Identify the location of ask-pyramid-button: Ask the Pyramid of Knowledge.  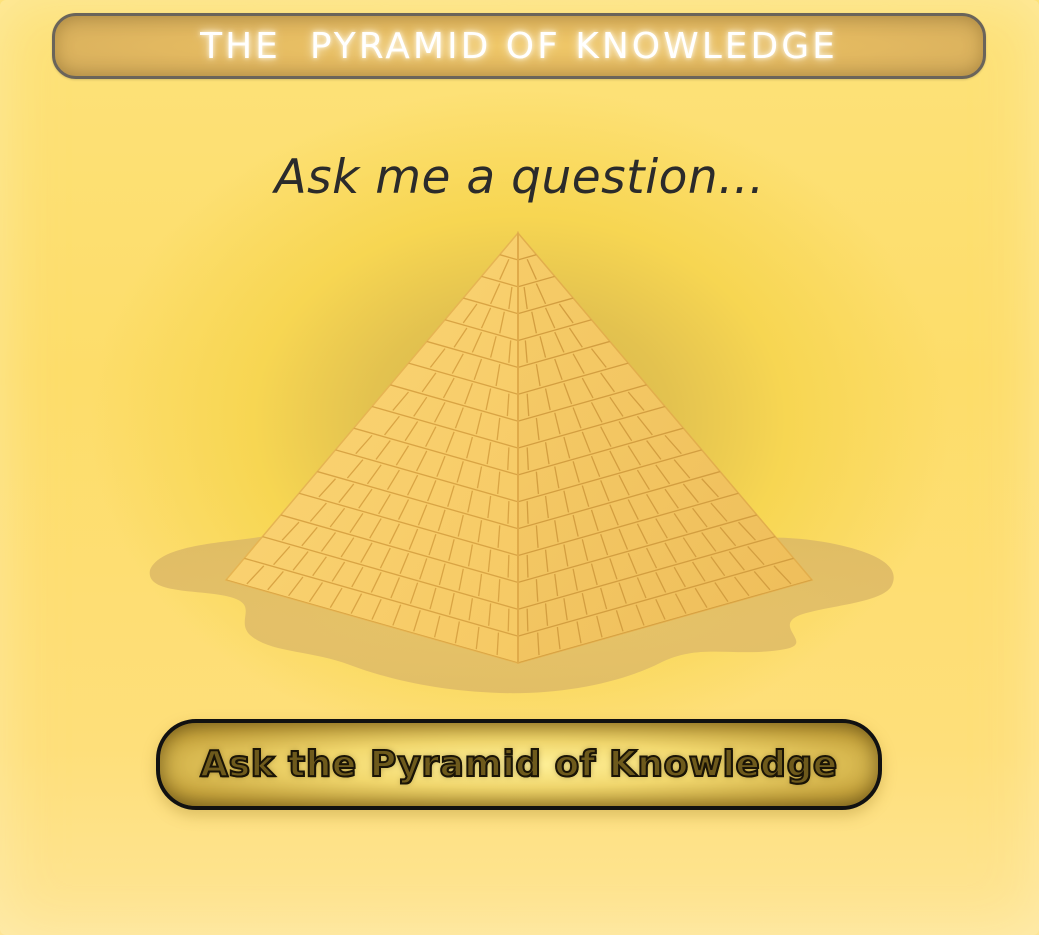
(519, 764).